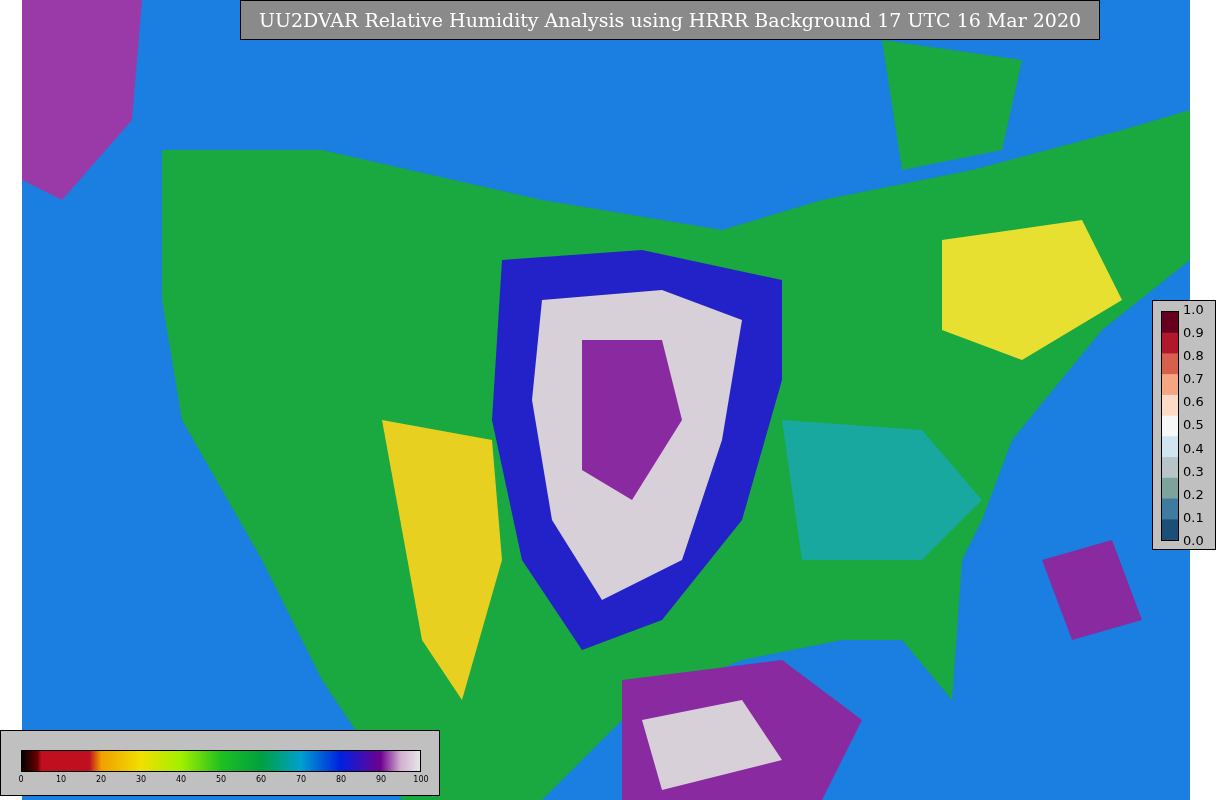  What do you see at coordinates (1193, 356) in the screenshot?
I see `colorbar-tick-label: 0.8` at bounding box center [1193, 356].